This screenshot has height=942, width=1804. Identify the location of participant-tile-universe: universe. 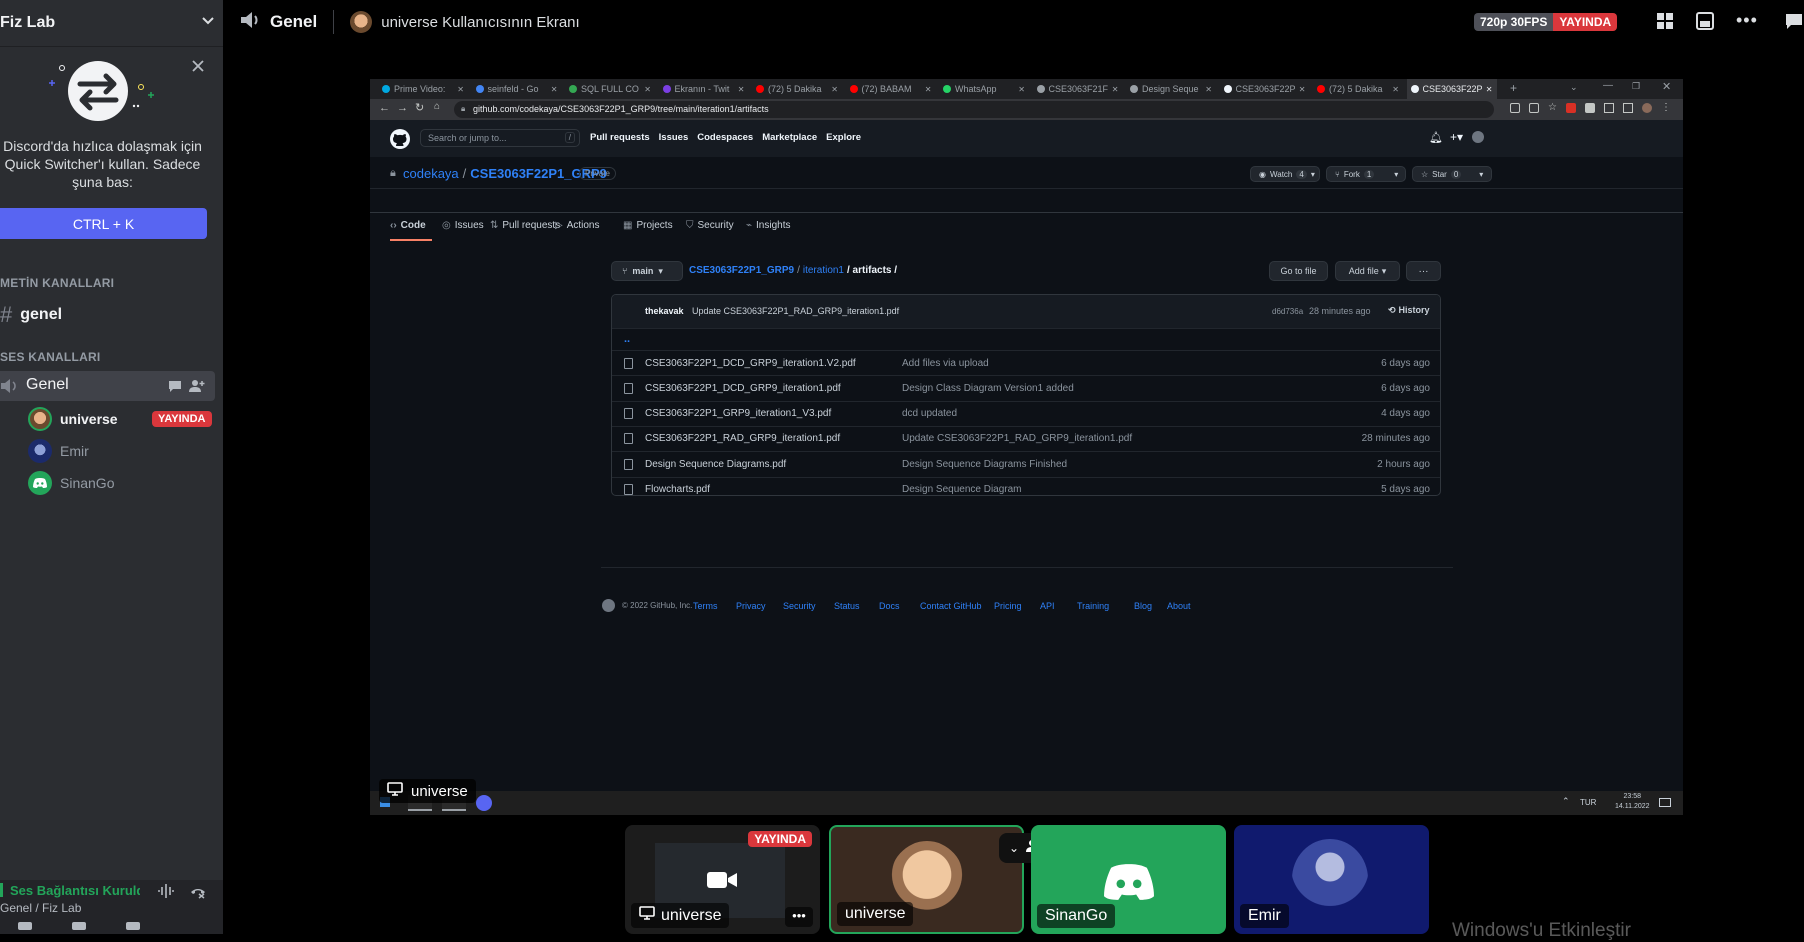
(926, 879).